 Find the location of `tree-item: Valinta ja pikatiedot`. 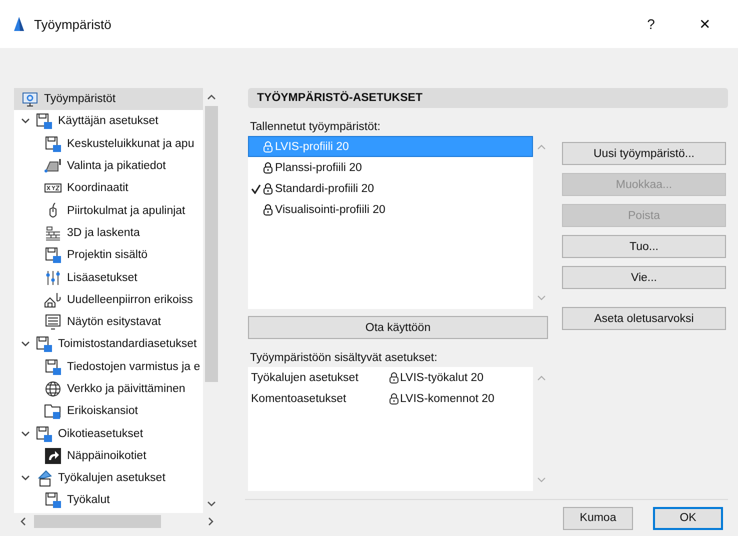

tree-item: Valinta ja pikatiedot is located at coordinates (108, 166).